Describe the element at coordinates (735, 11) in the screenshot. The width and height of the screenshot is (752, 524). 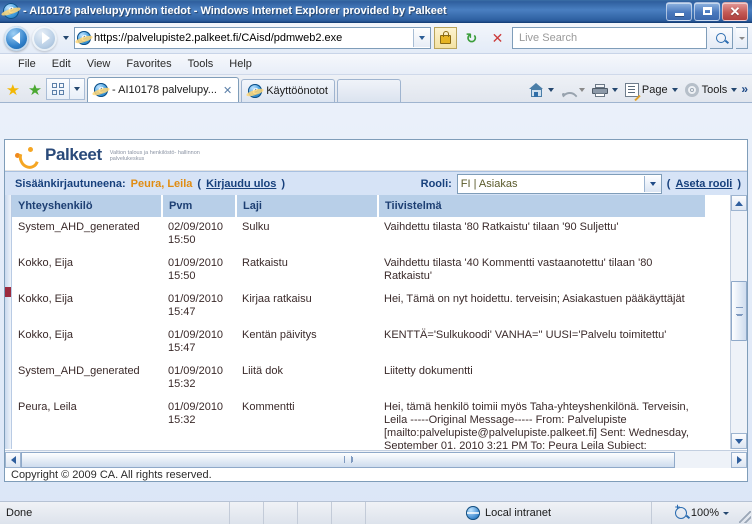
I see `close-button: ✕` at that location.